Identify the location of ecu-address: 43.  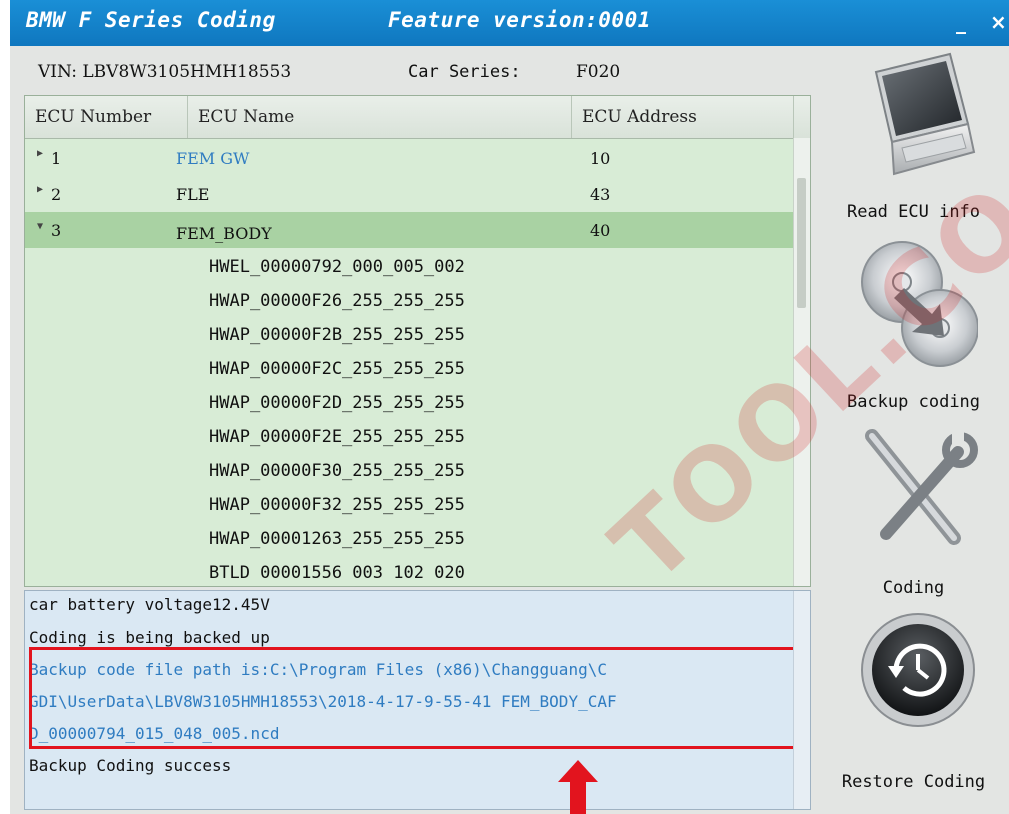
(600, 194).